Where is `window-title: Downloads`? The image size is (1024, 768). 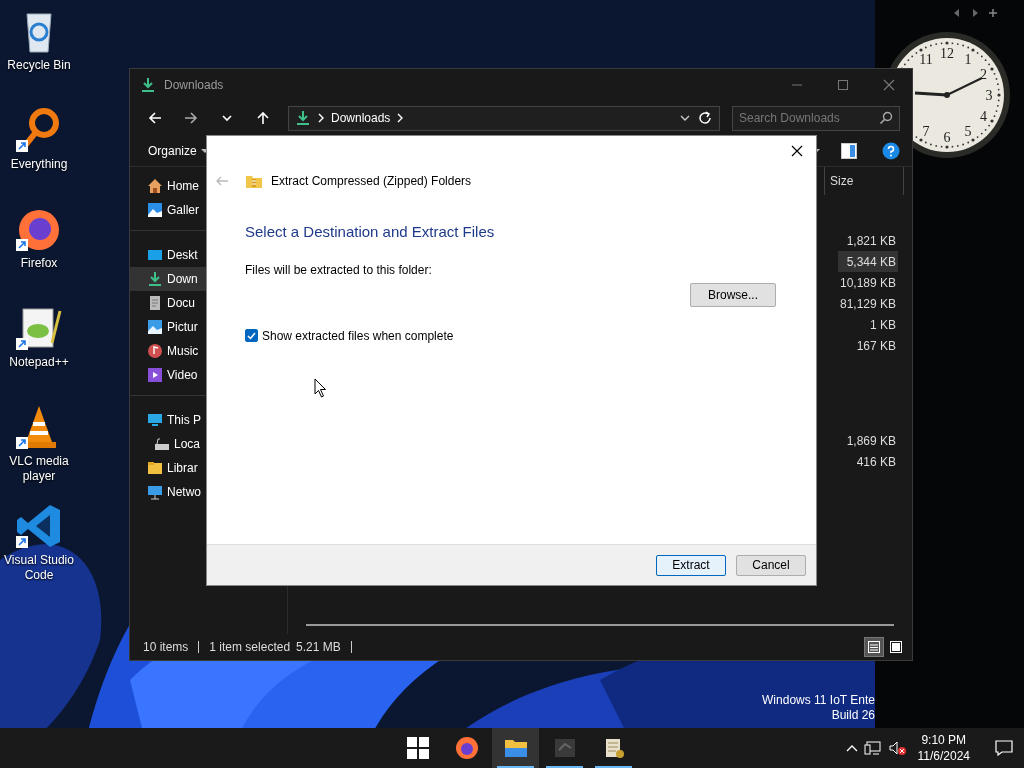 window-title: Downloads is located at coordinates (194, 85).